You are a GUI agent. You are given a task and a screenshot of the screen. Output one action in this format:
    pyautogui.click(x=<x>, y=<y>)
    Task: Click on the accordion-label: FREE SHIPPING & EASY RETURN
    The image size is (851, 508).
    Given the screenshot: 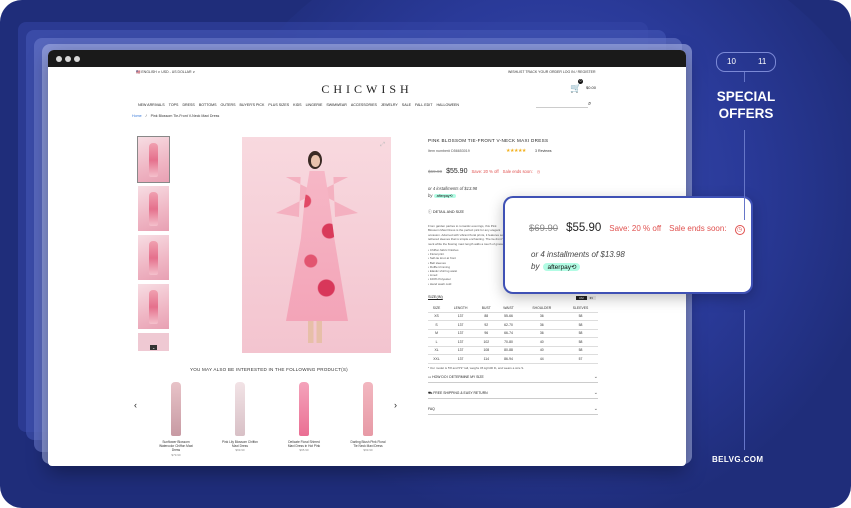 What is the action you would take?
    pyautogui.click(x=460, y=393)
    